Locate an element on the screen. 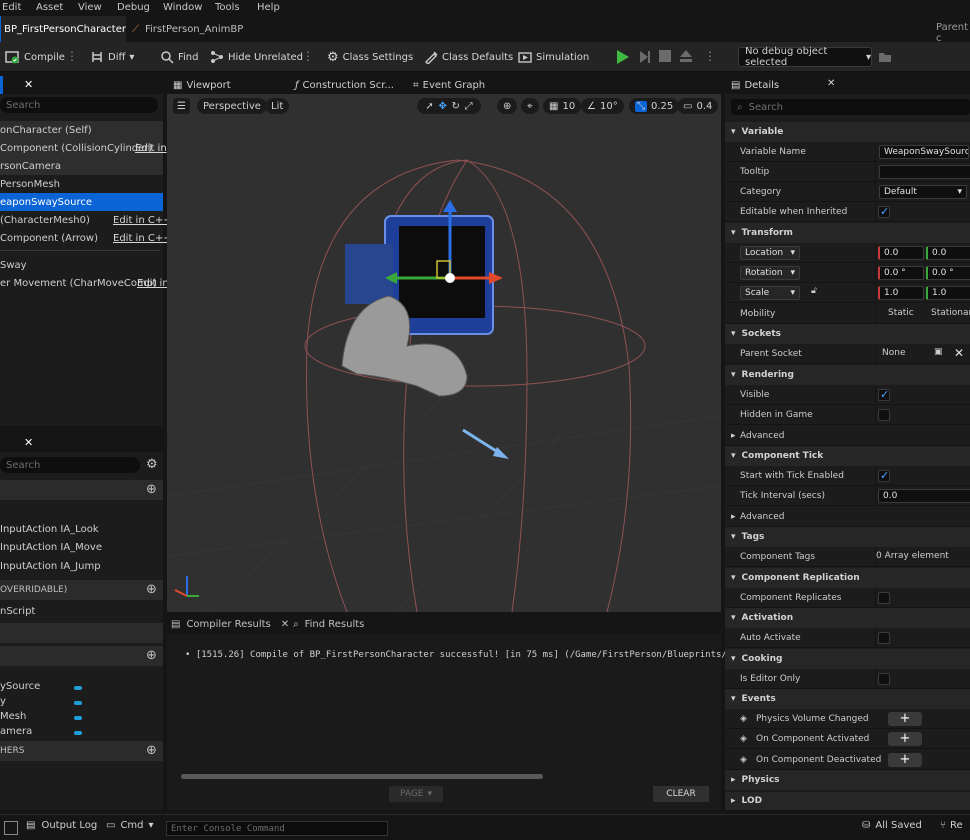 The height and width of the screenshot is (840, 970). scale-x-field: 1.0 is located at coordinates (901, 293).